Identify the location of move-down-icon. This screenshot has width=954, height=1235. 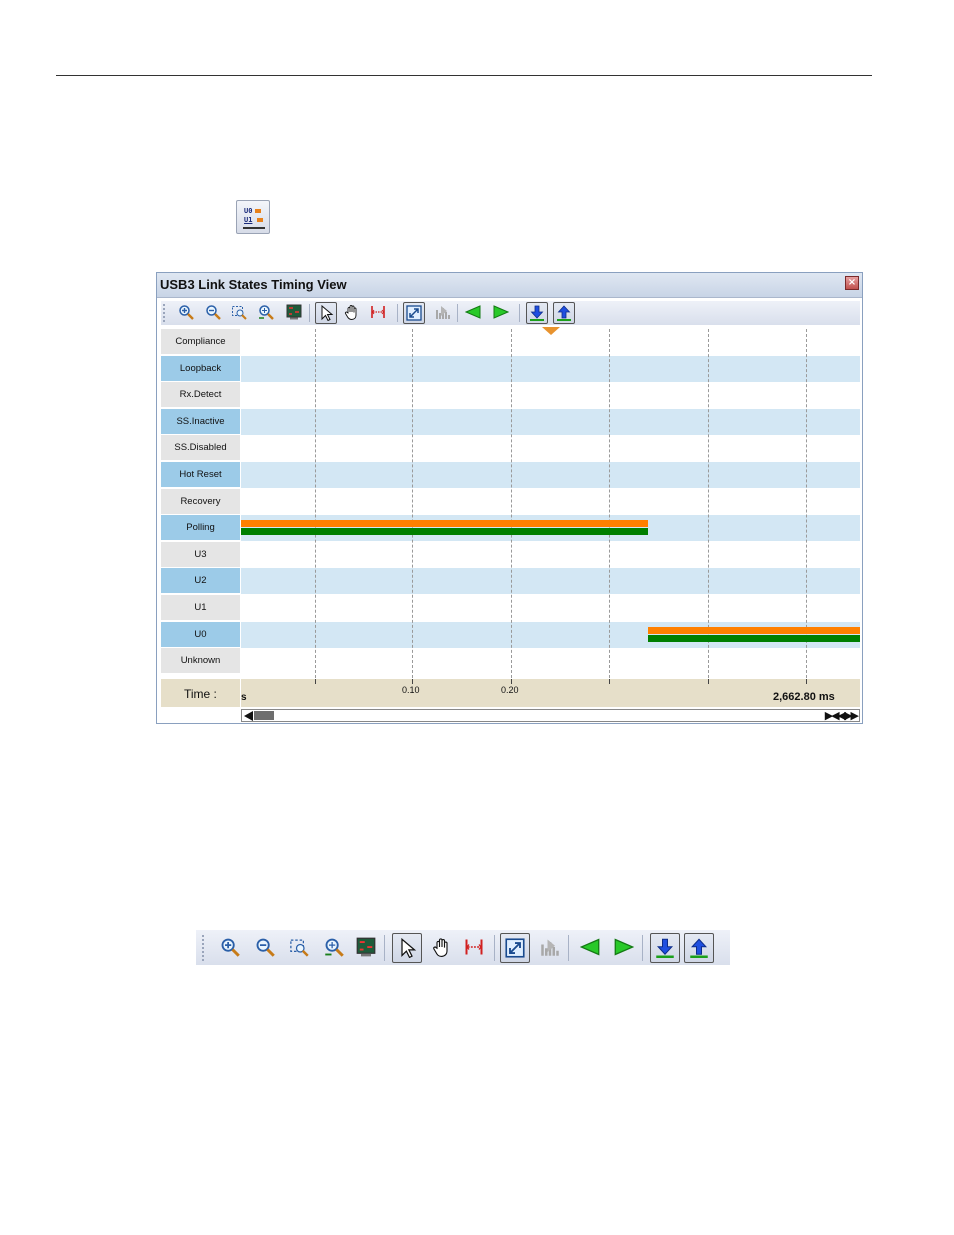
(665, 948).